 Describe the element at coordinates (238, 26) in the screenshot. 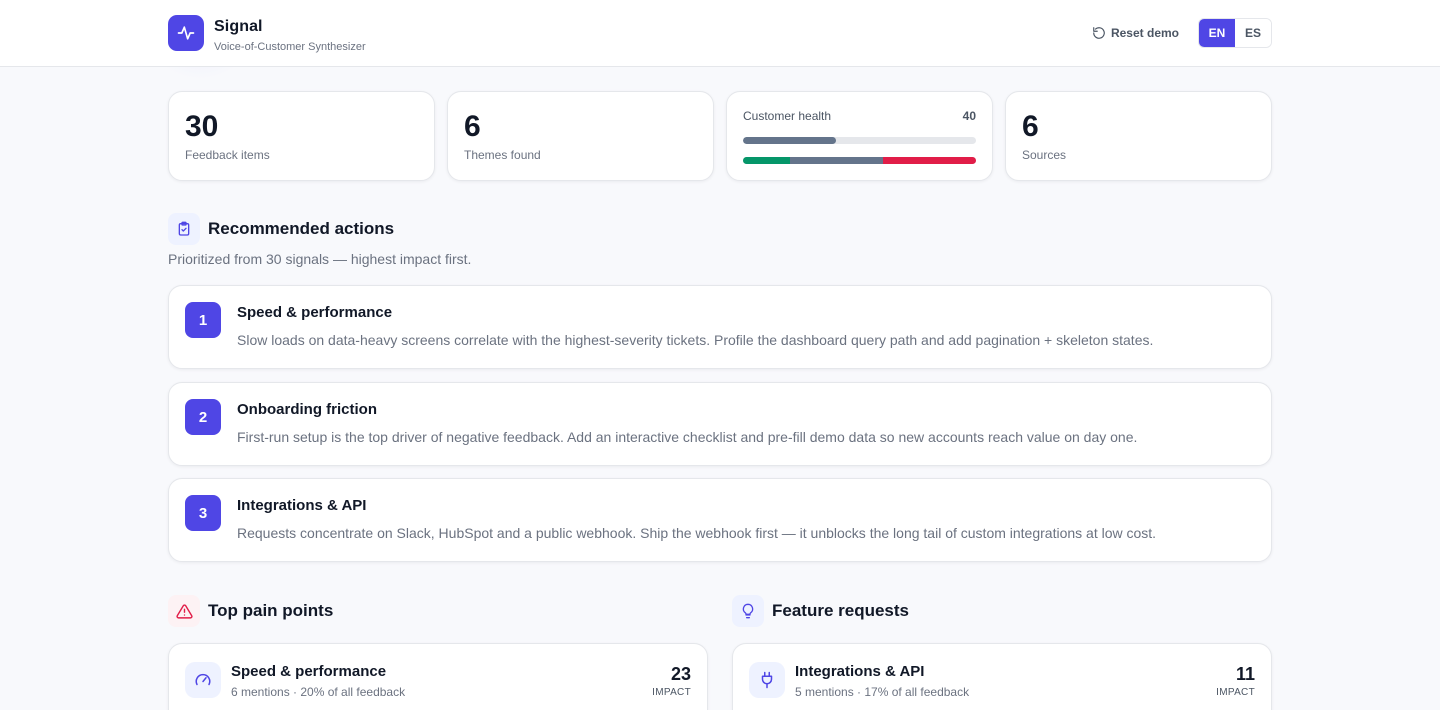

I see `app-name: Signal` at that location.